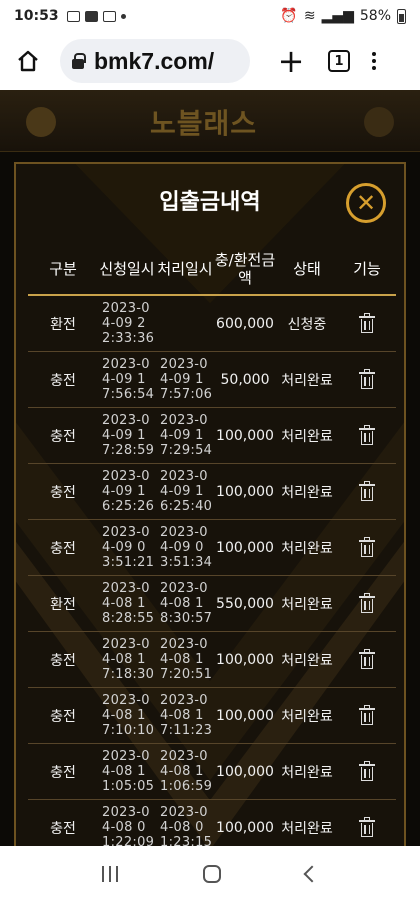 This screenshot has width=420, height=901. I want to click on site-header: 노블래스, so click(210, 121).